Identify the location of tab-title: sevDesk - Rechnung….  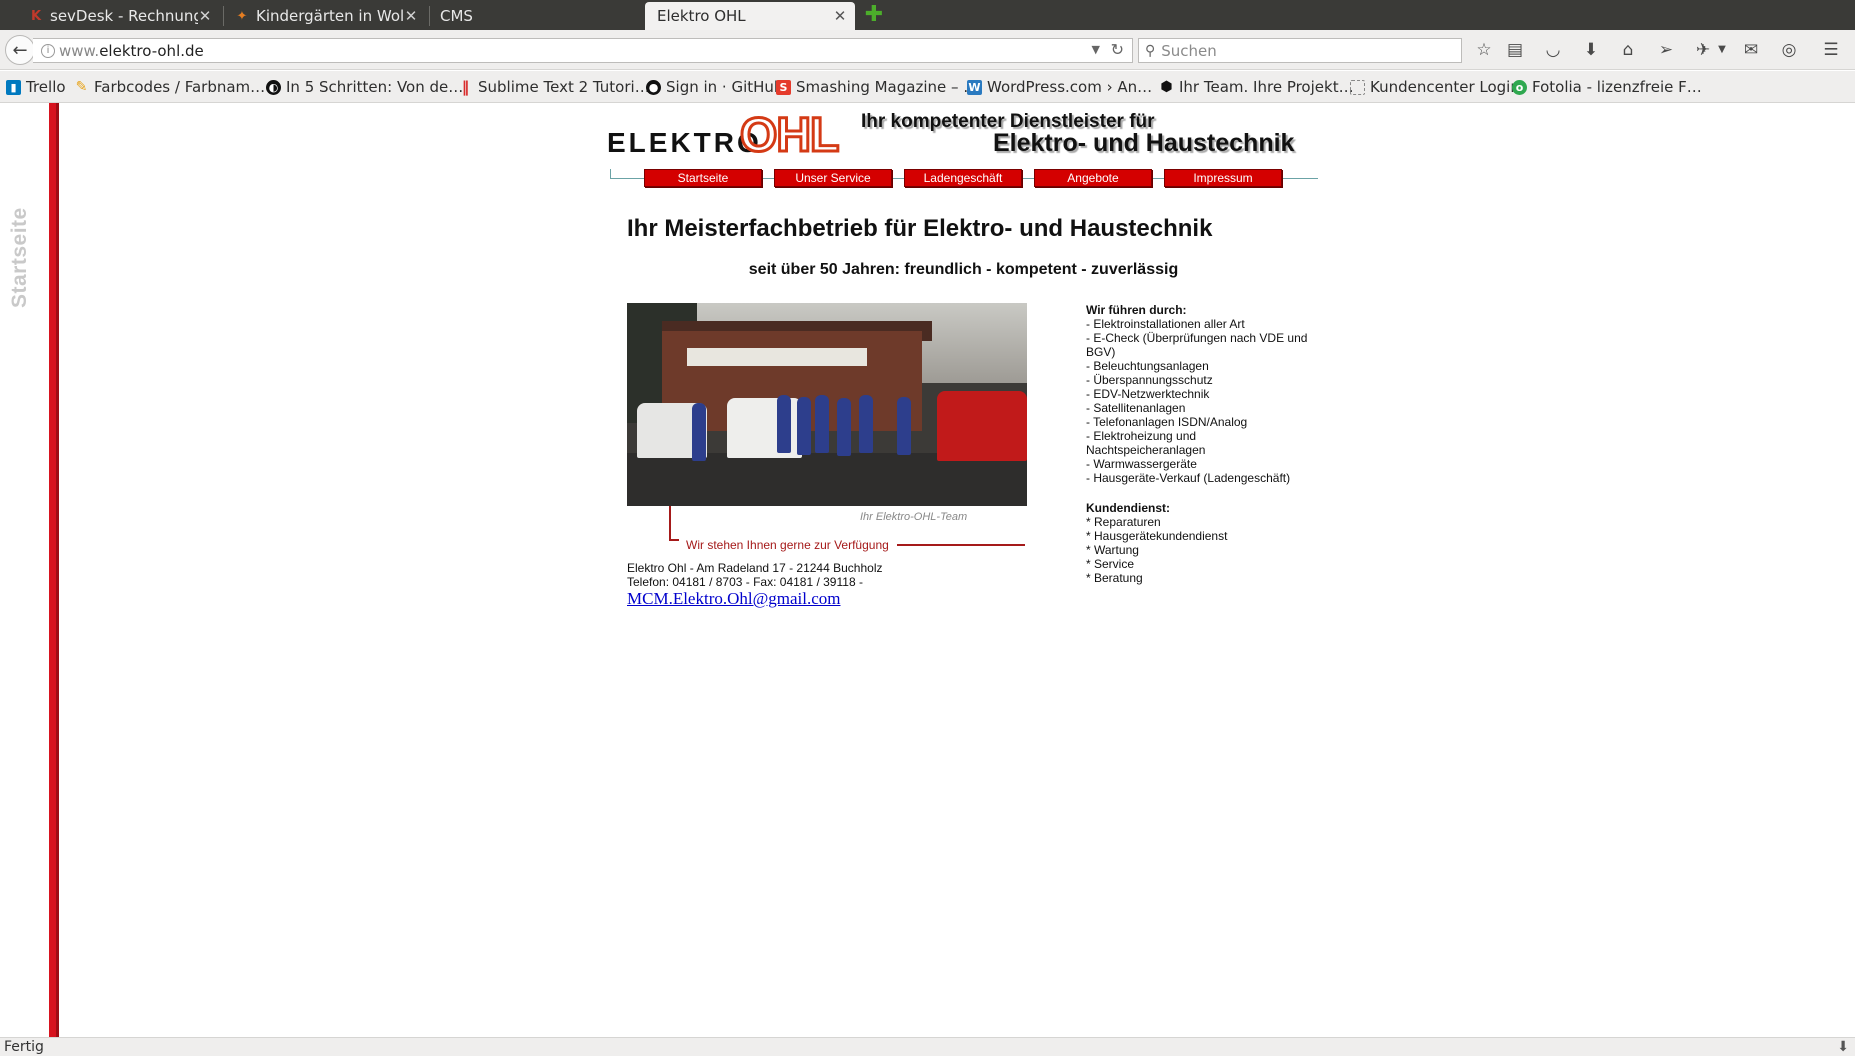
(124, 16).